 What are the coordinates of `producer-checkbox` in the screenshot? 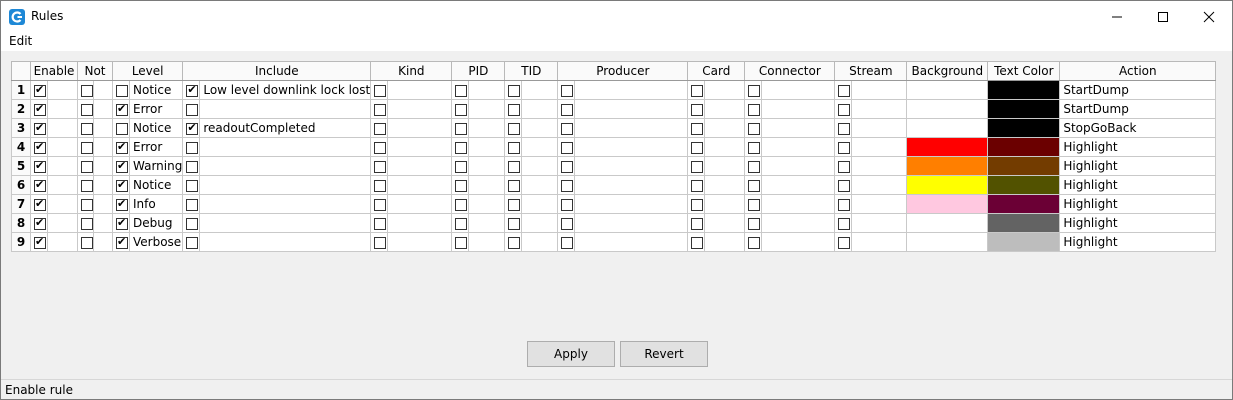 It's located at (567, 109).